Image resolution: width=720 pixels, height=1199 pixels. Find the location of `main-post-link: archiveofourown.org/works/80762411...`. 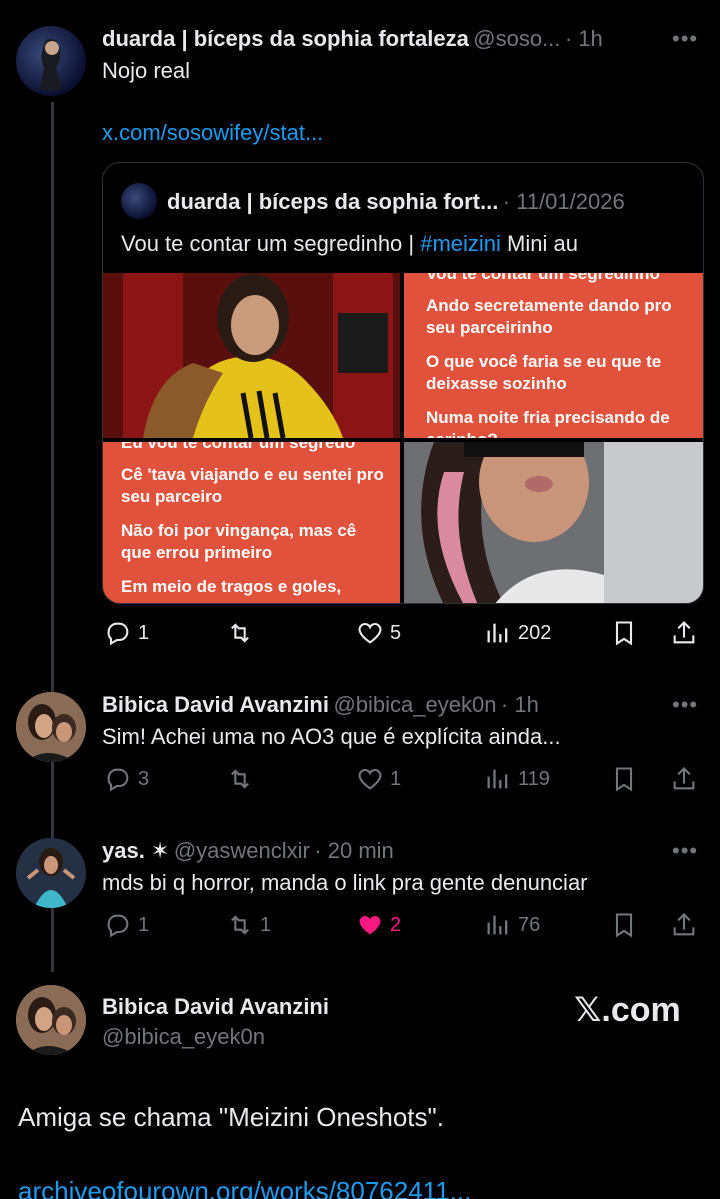

main-post-link: archiveofourown.org/works/80762411... is located at coordinates (244, 1187).